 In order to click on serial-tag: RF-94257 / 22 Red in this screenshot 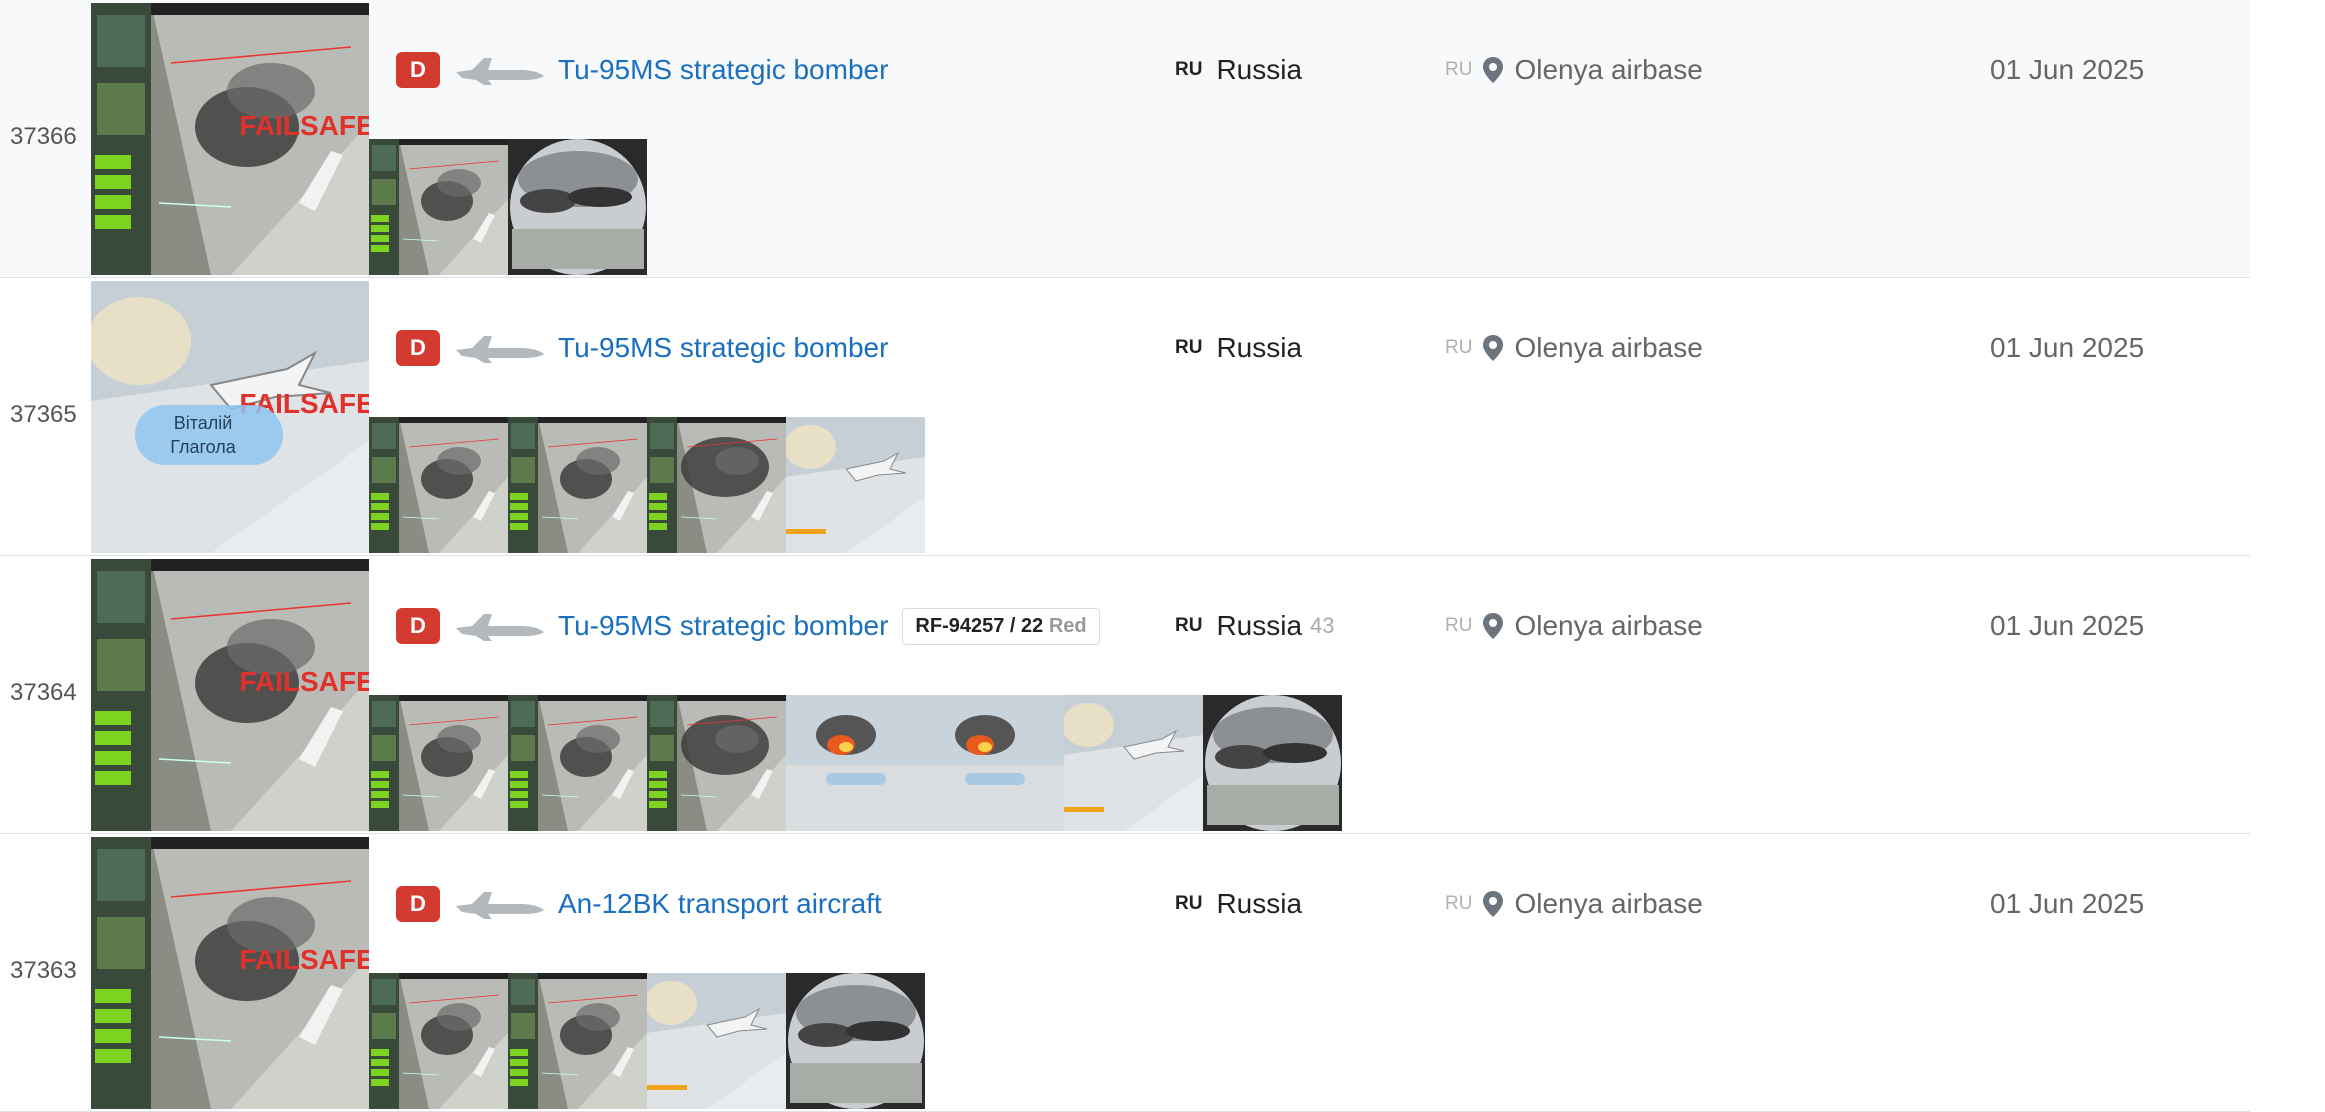, I will do `click(1001, 626)`.